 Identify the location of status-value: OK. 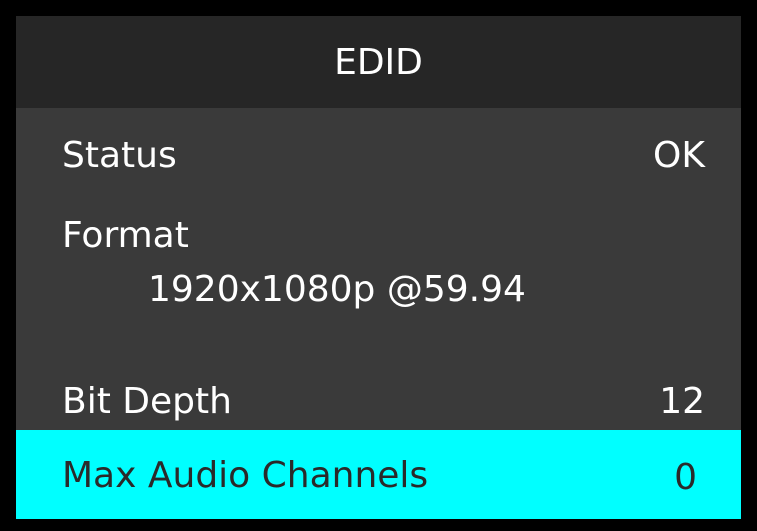
(679, 155).